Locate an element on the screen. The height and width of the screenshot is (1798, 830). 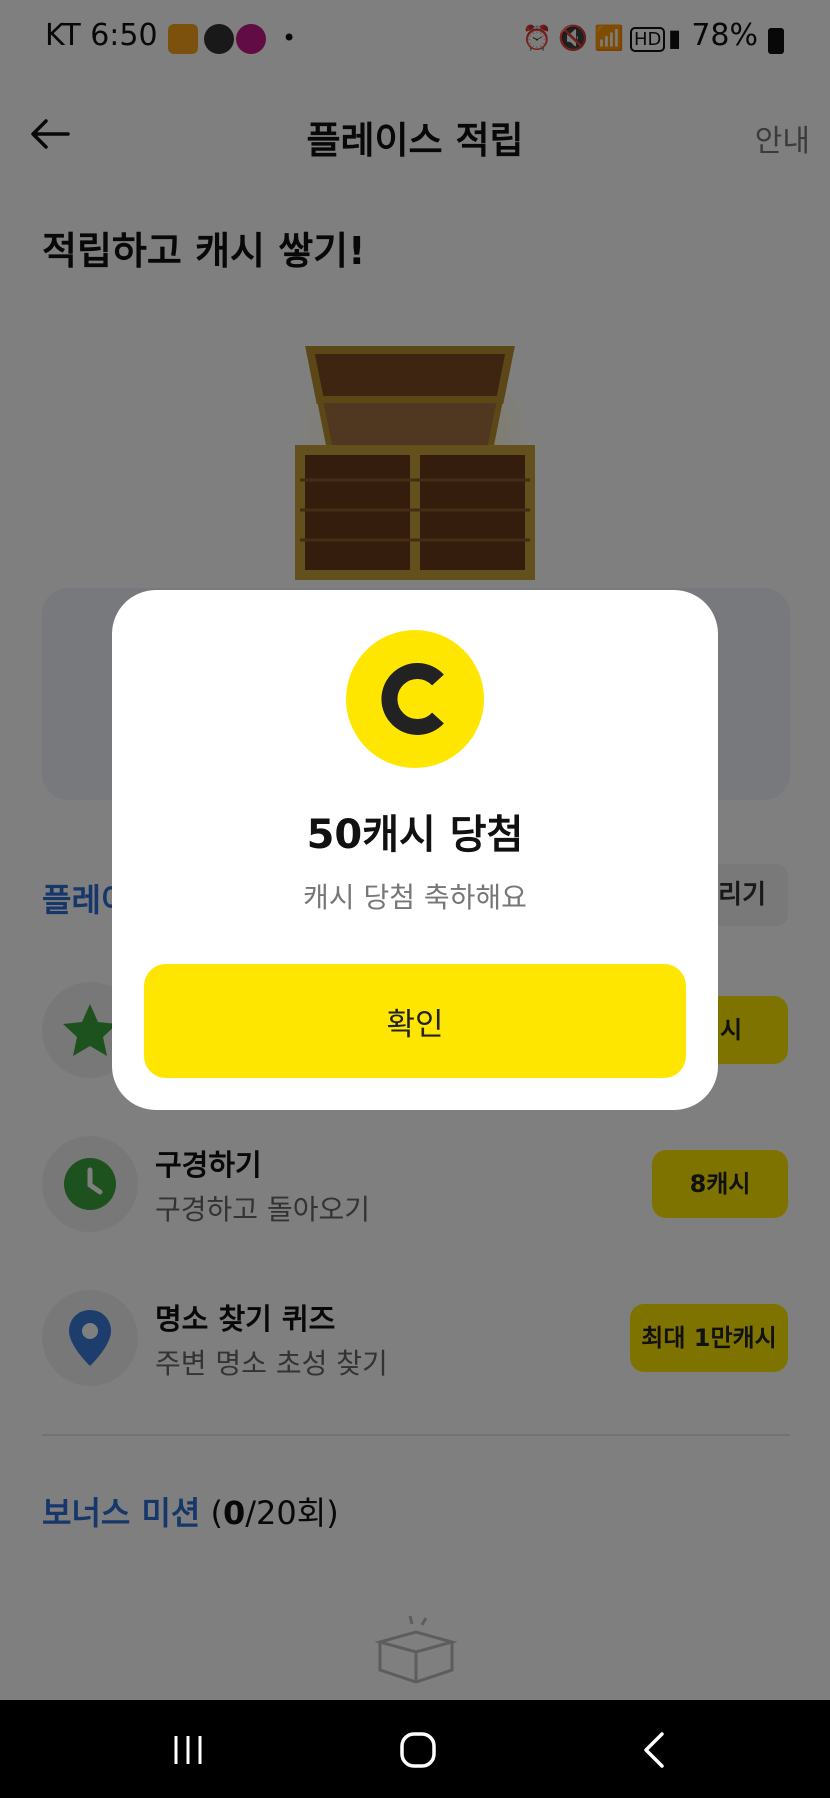
cash-coin-icon is located at coordinates (415, 699).